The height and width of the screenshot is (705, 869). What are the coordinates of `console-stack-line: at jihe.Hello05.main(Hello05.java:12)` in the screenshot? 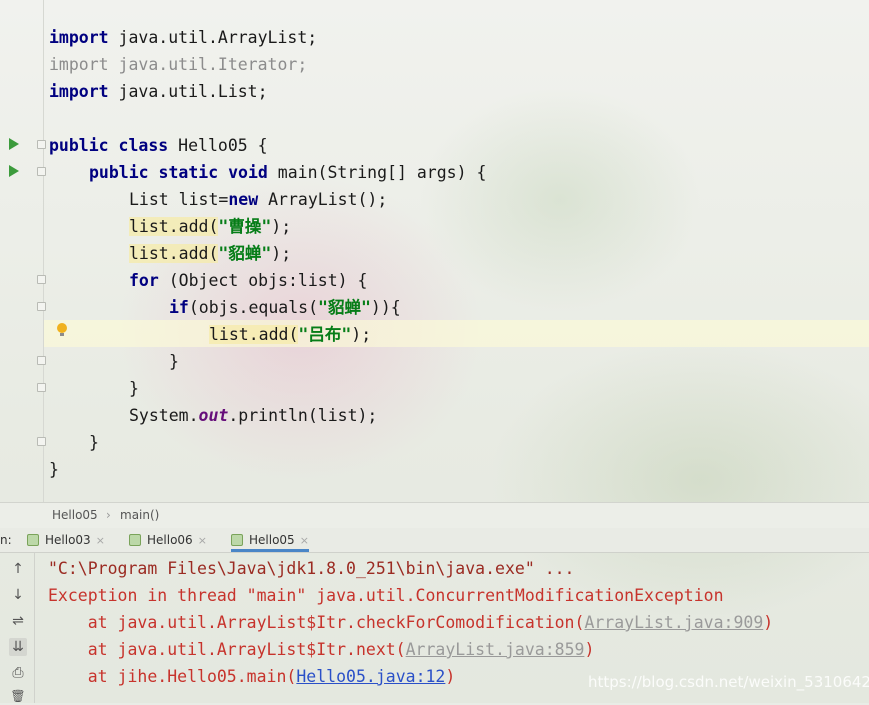 It's located at (252, 676).